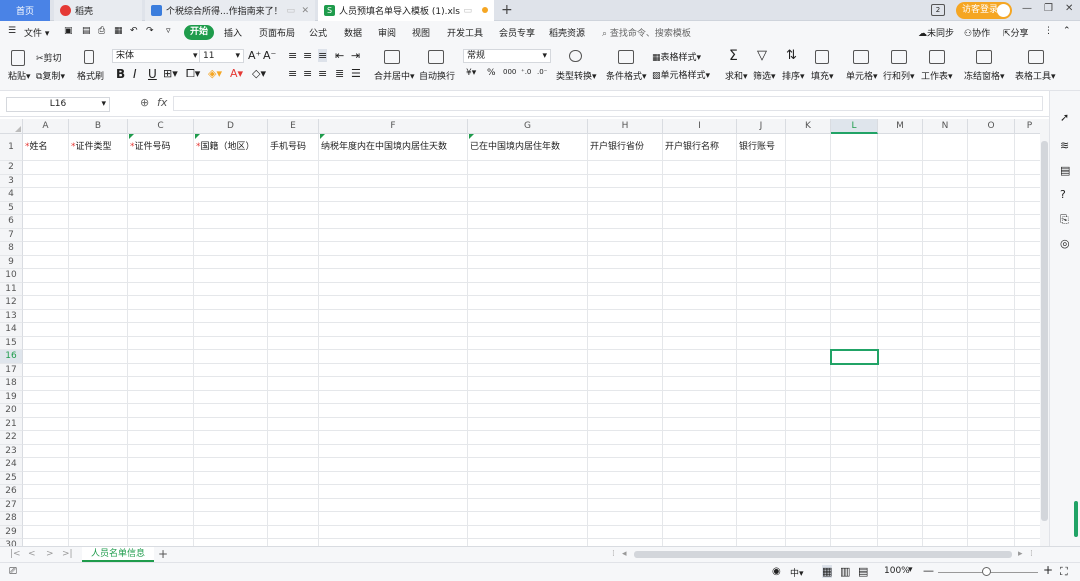  What do you see at coordinates (854, 465) in the screenshot?
I see `cell-l24` at bounding box center [854, 465].